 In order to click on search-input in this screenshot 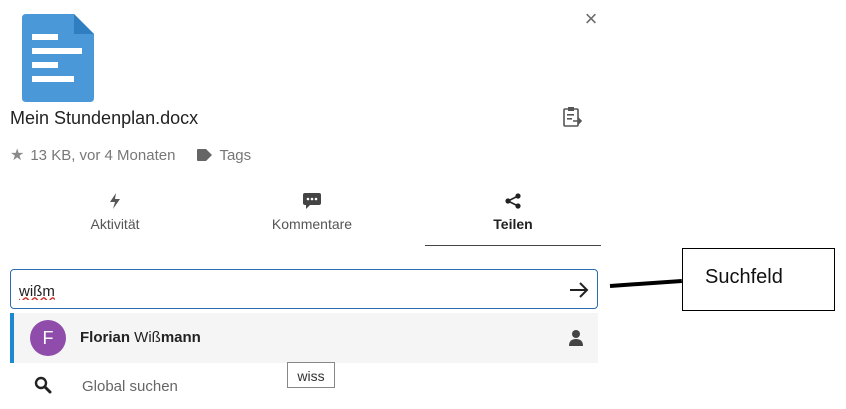, I will do `click(289, 291)`.